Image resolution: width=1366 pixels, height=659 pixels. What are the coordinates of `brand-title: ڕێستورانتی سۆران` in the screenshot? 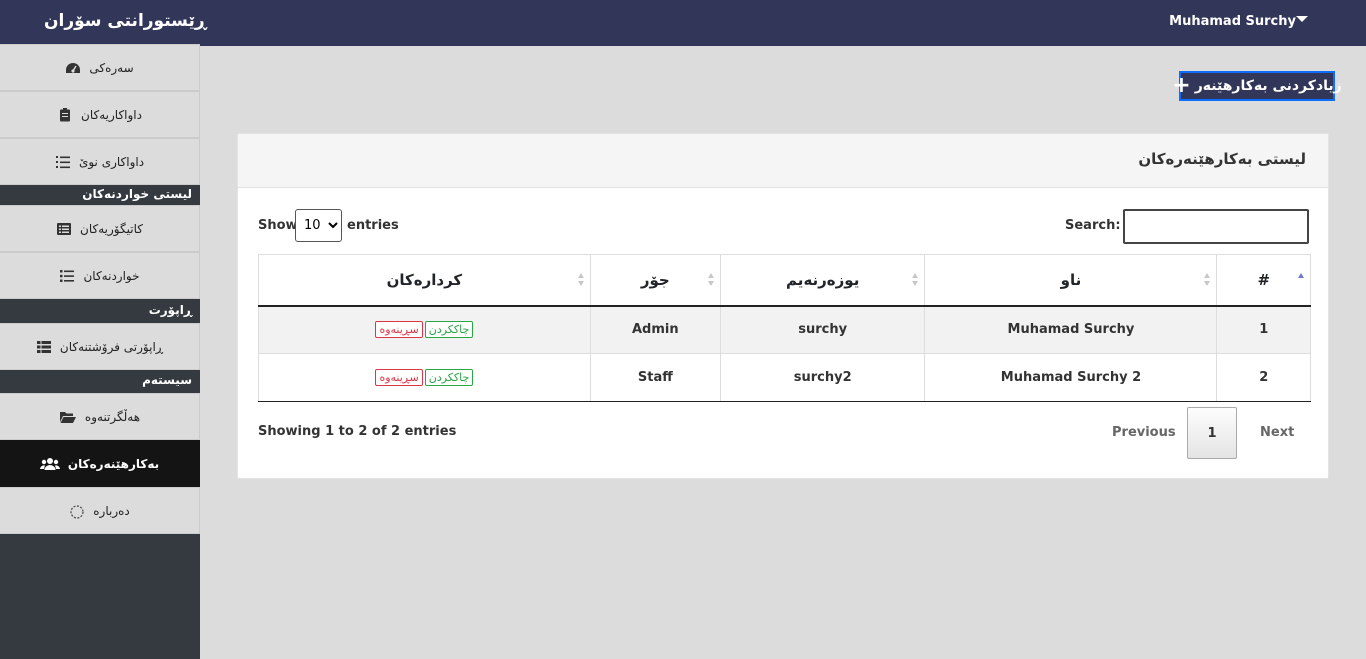 It's located at (125, 21).